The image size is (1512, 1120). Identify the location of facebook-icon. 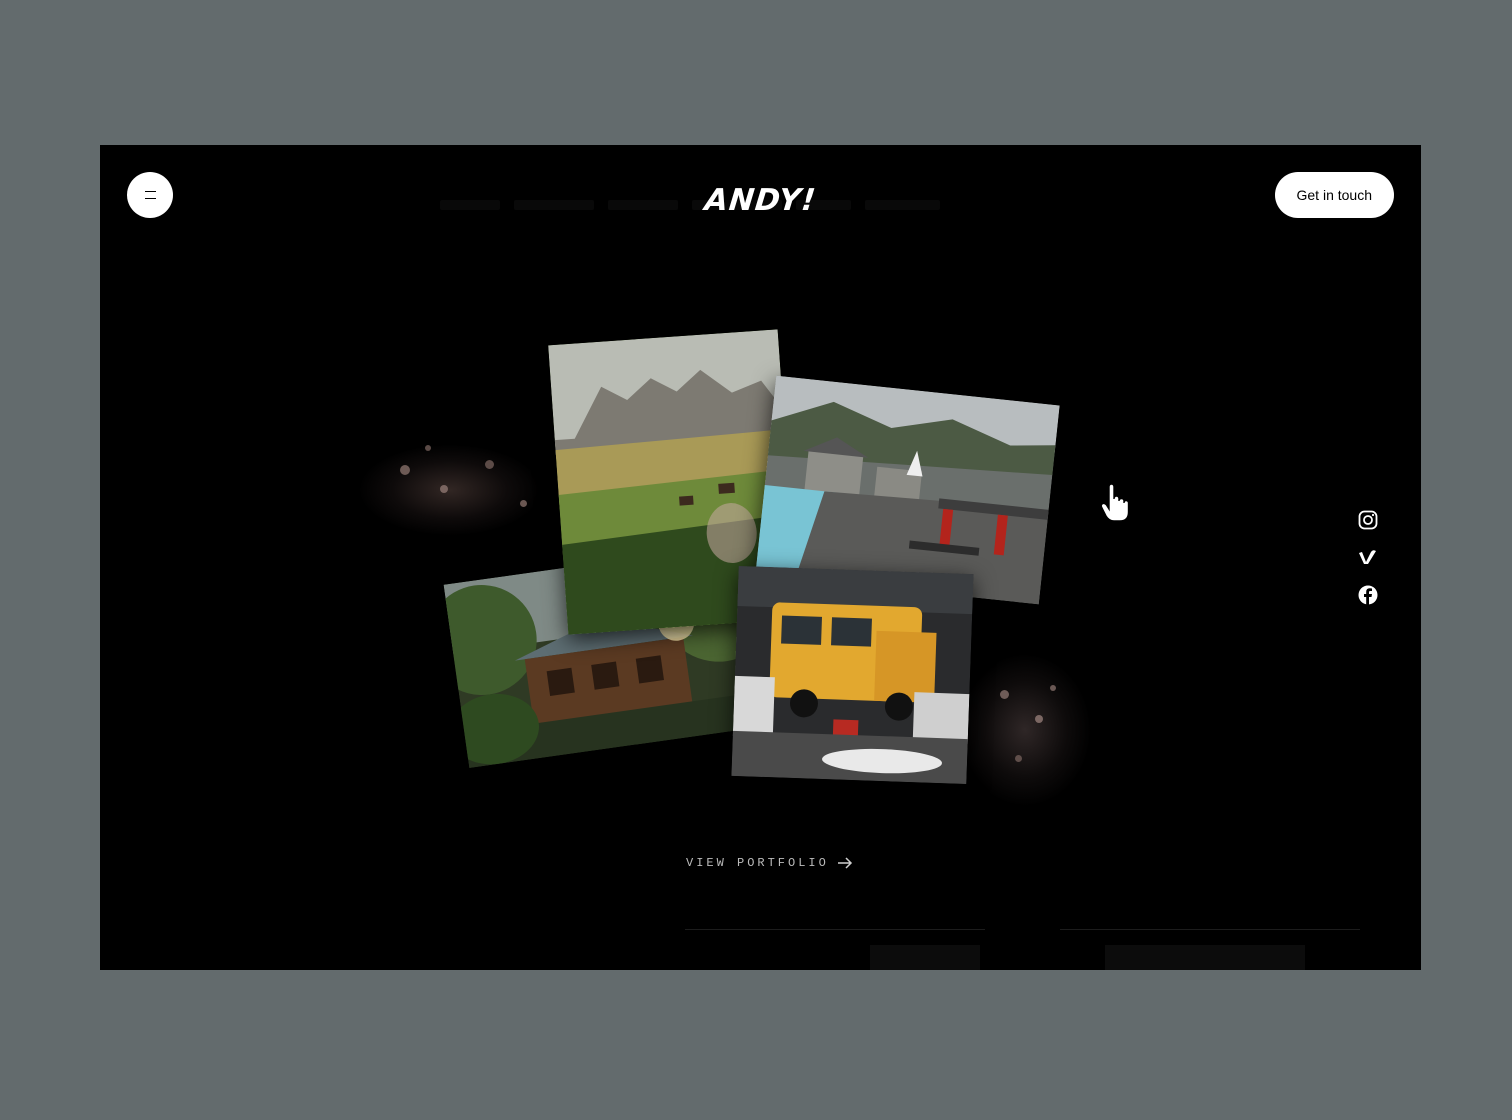
(1368, 595).